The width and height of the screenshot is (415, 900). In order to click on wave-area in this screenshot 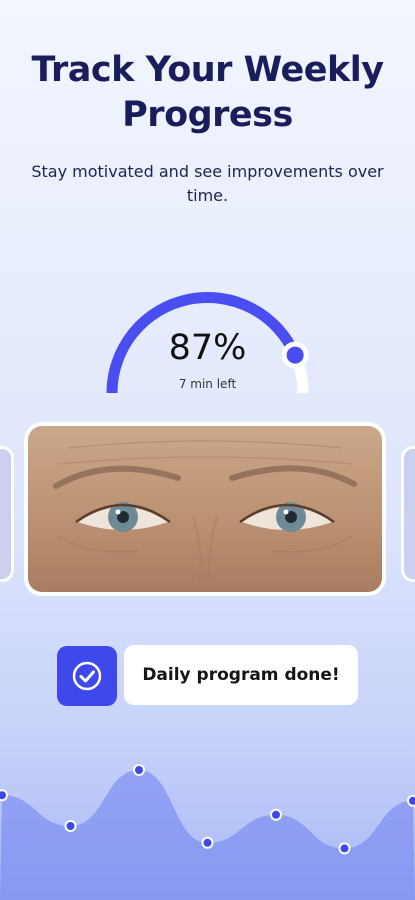, I will do `click(207, 835)`.